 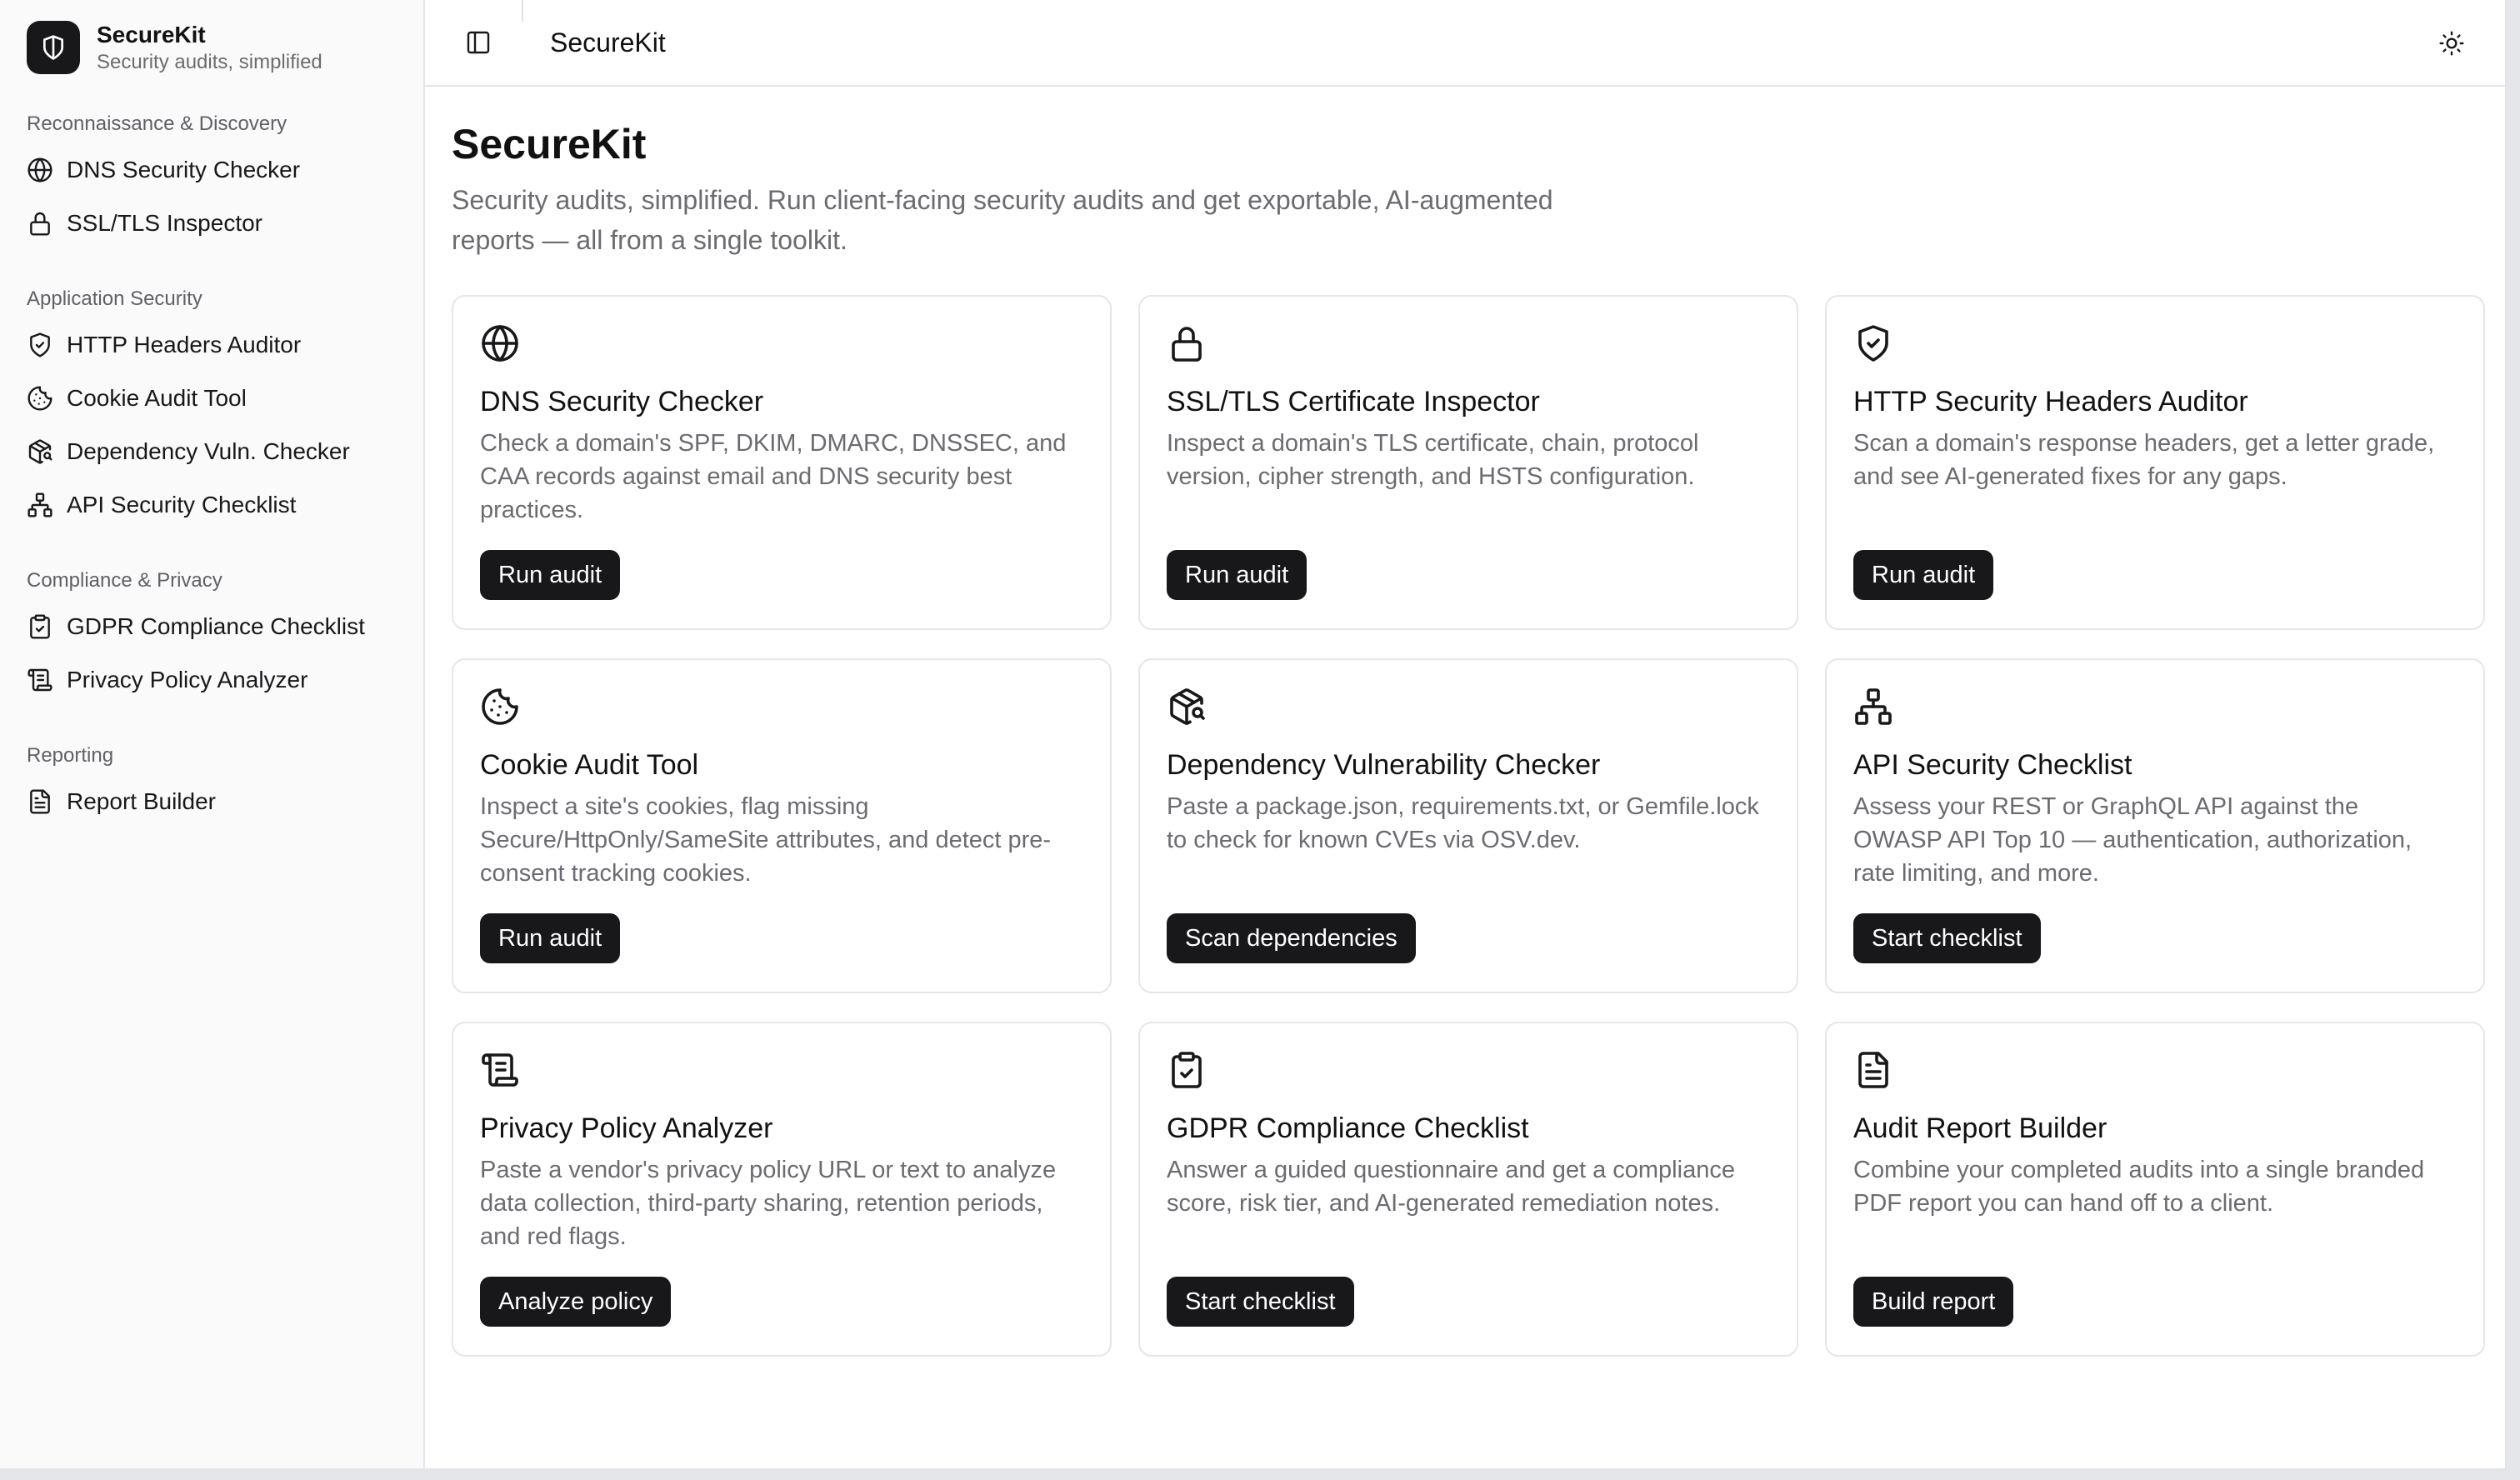 I want to click on sidebar-group-title: Compliance & Privacy, so click(x=125, y=580).